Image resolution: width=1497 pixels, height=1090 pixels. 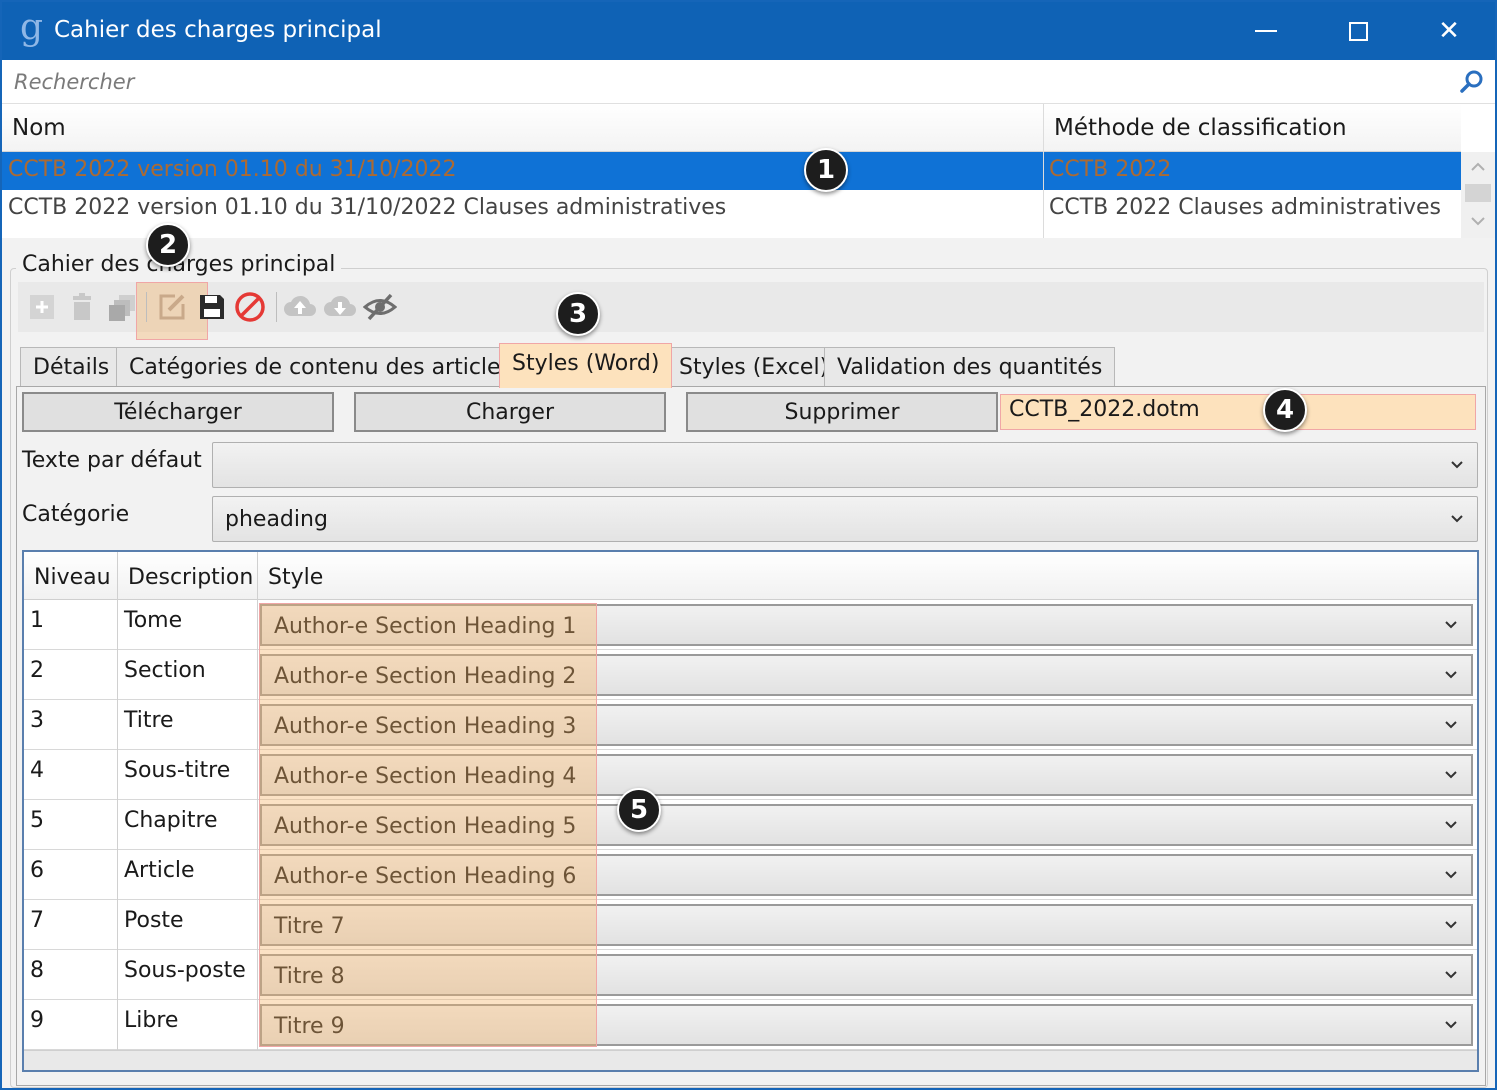 I want to click on minimize-icon, so click(x=1266, y=31).